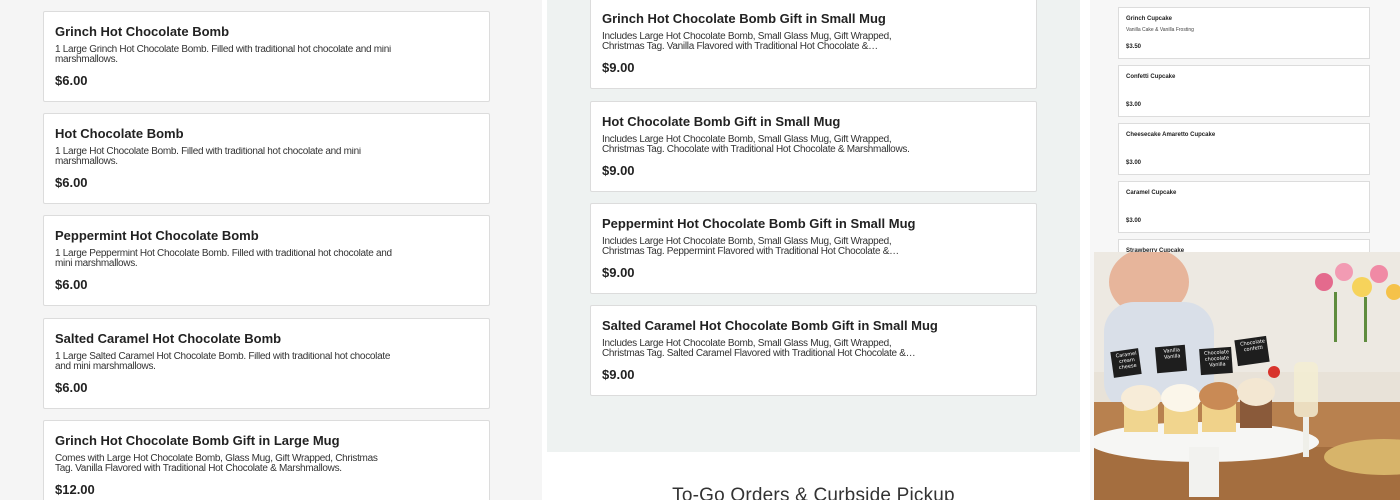  Describe the element at coordinates (1244, 207) in the screenshot. I see `cupcake-item-card: Caramel Cupcake $3.00` at that location.